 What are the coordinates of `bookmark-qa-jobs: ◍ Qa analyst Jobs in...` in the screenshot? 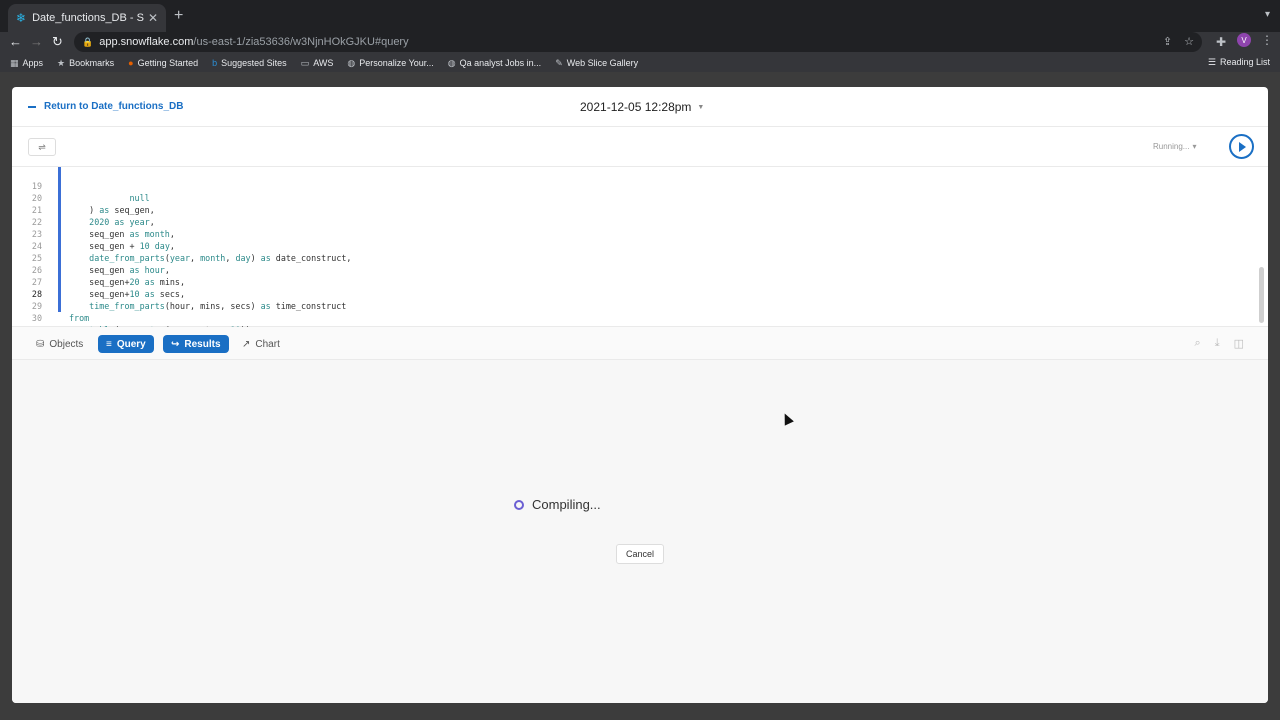 It's located at (494, 63).